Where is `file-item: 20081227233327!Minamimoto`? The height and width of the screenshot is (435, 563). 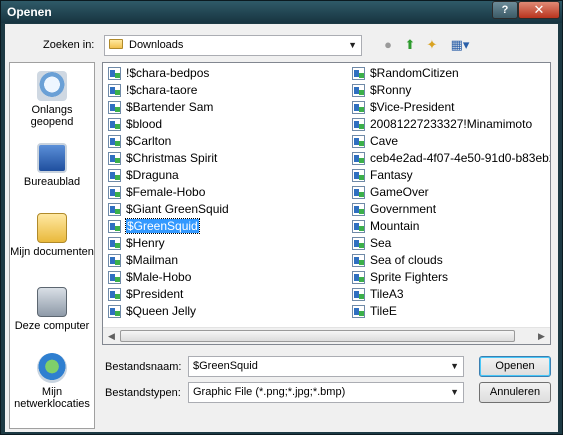 file-item: 20081227233327!Minamimoto is located at coordinates (450, 124).